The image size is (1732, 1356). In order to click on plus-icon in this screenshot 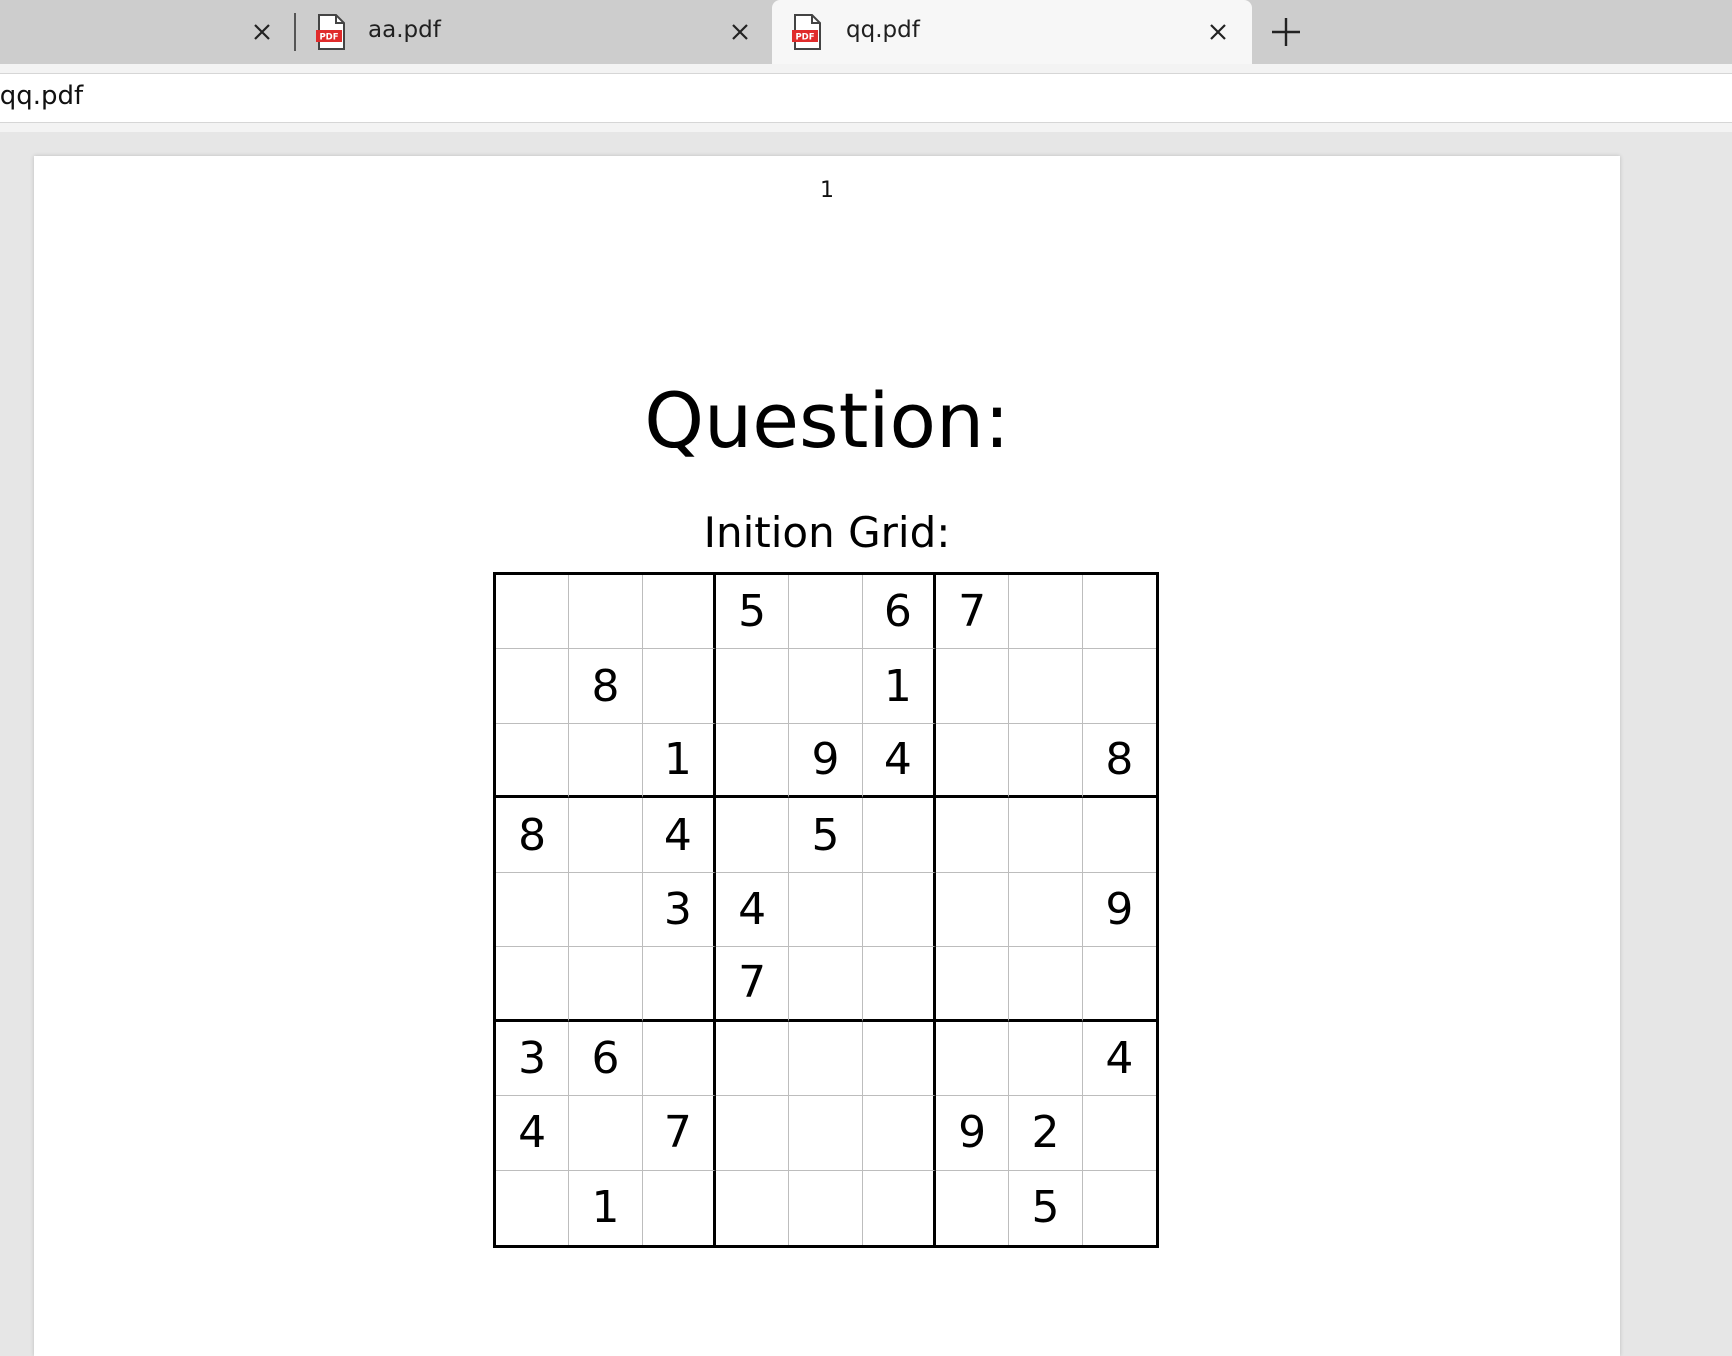, I will do `click(1286, 32)`.